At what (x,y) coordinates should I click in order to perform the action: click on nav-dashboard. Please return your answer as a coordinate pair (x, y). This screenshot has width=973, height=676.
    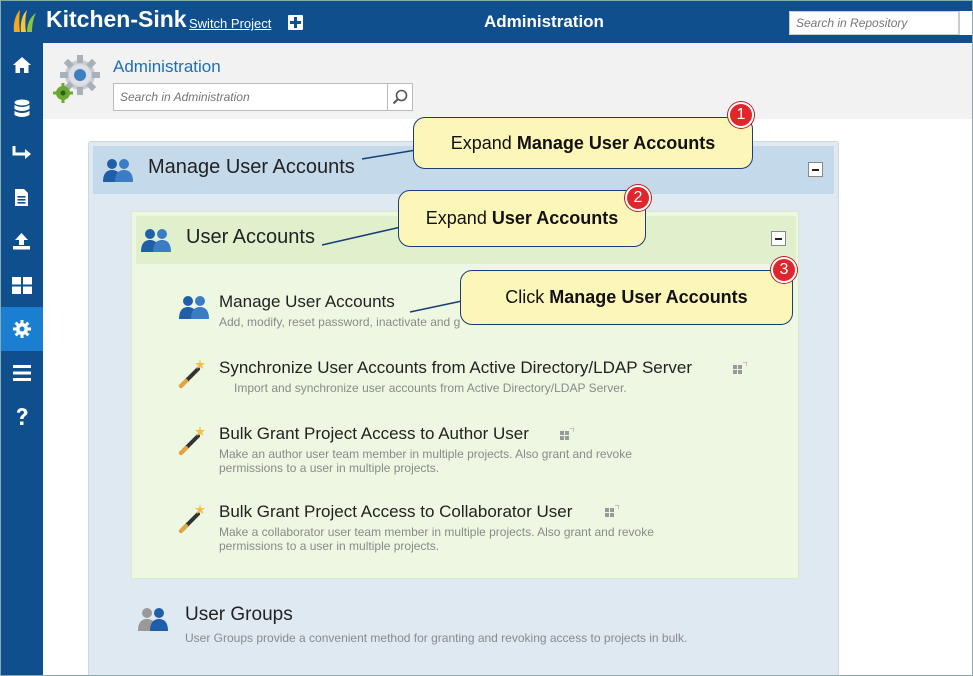
    Looking at the image, I should click on (21, 285).